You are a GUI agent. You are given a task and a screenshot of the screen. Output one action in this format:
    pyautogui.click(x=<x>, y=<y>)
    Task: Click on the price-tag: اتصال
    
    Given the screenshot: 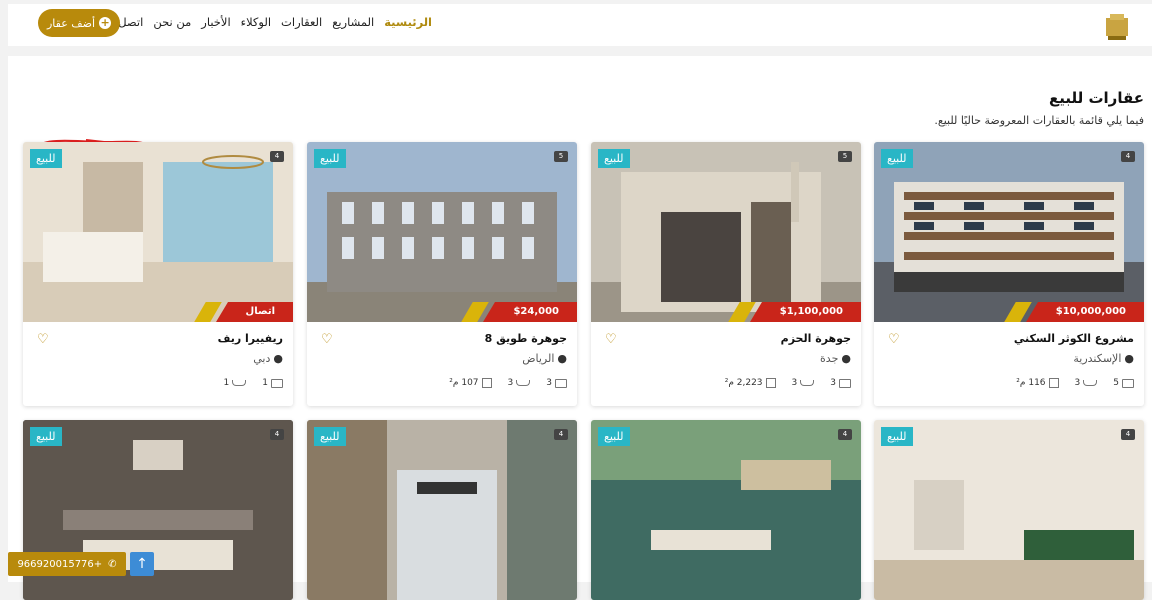 What is the action you would take?
    pyautogui.click(x=260, y=312)
    